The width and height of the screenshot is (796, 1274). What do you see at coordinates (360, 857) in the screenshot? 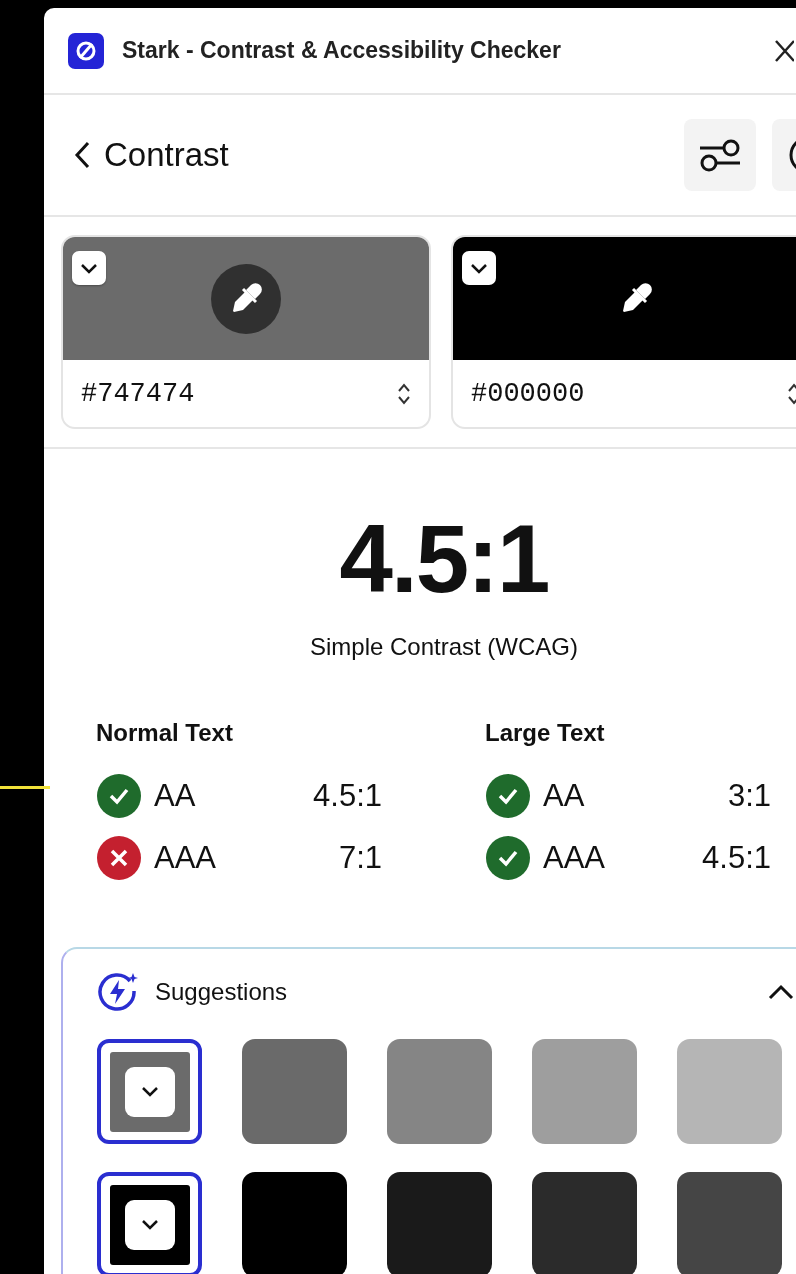
I see `level-ratio: 7:1` at bounding box center [360, 857].